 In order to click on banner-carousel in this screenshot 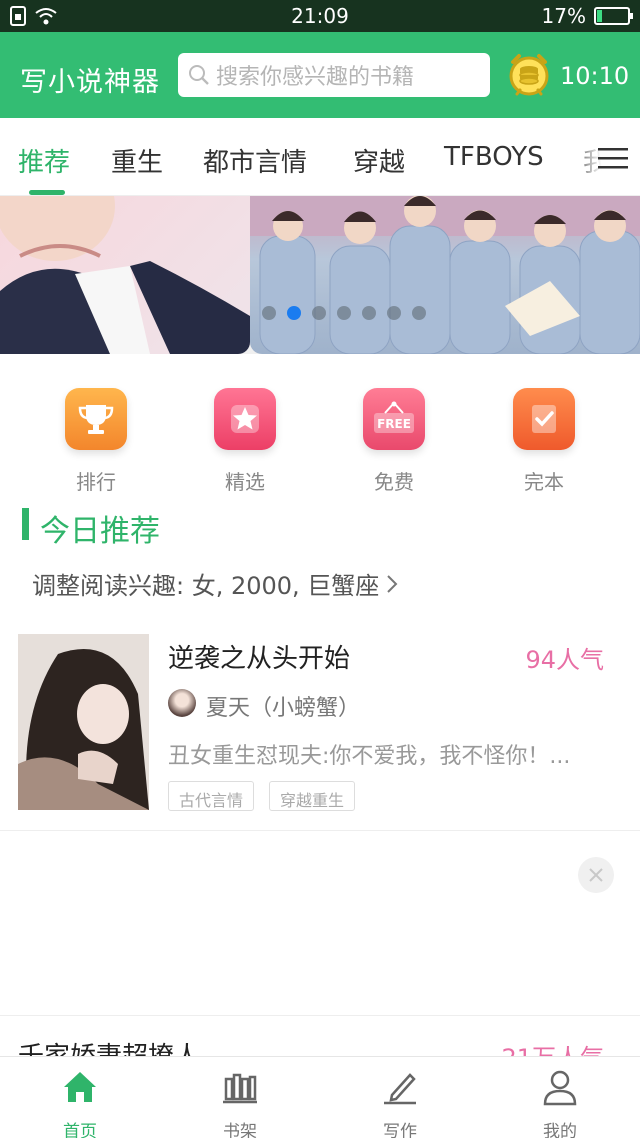, I will do `click(320, 275)`.